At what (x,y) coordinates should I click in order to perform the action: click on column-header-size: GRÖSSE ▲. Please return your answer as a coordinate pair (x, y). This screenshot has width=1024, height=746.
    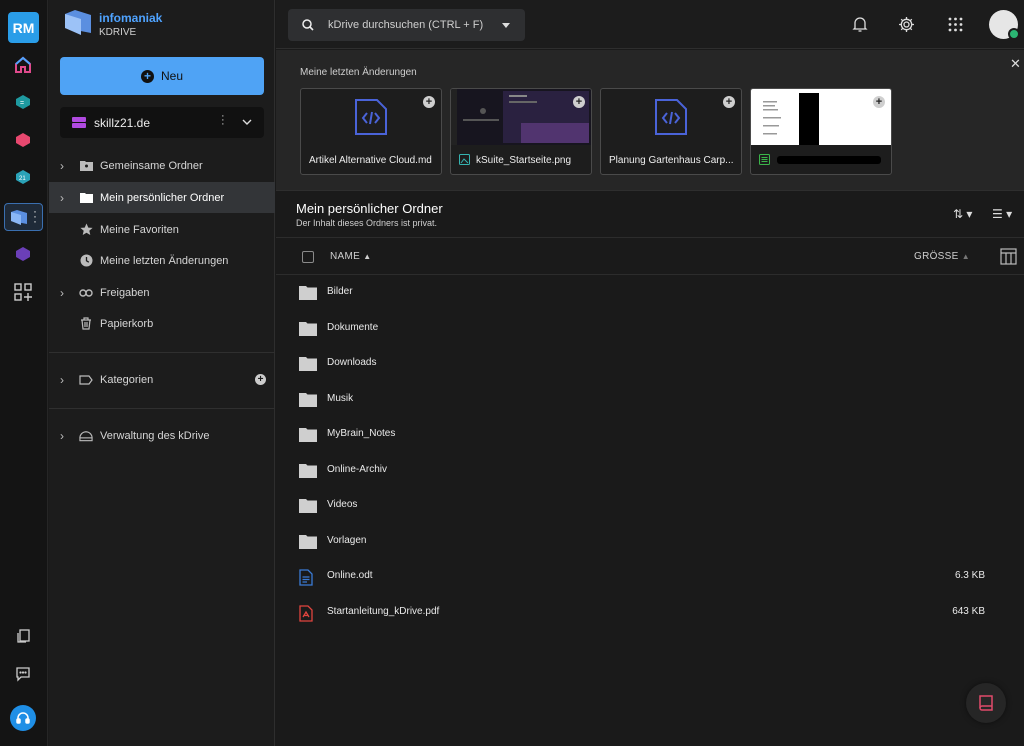
    Looking at the image, I should click on (942, 256).